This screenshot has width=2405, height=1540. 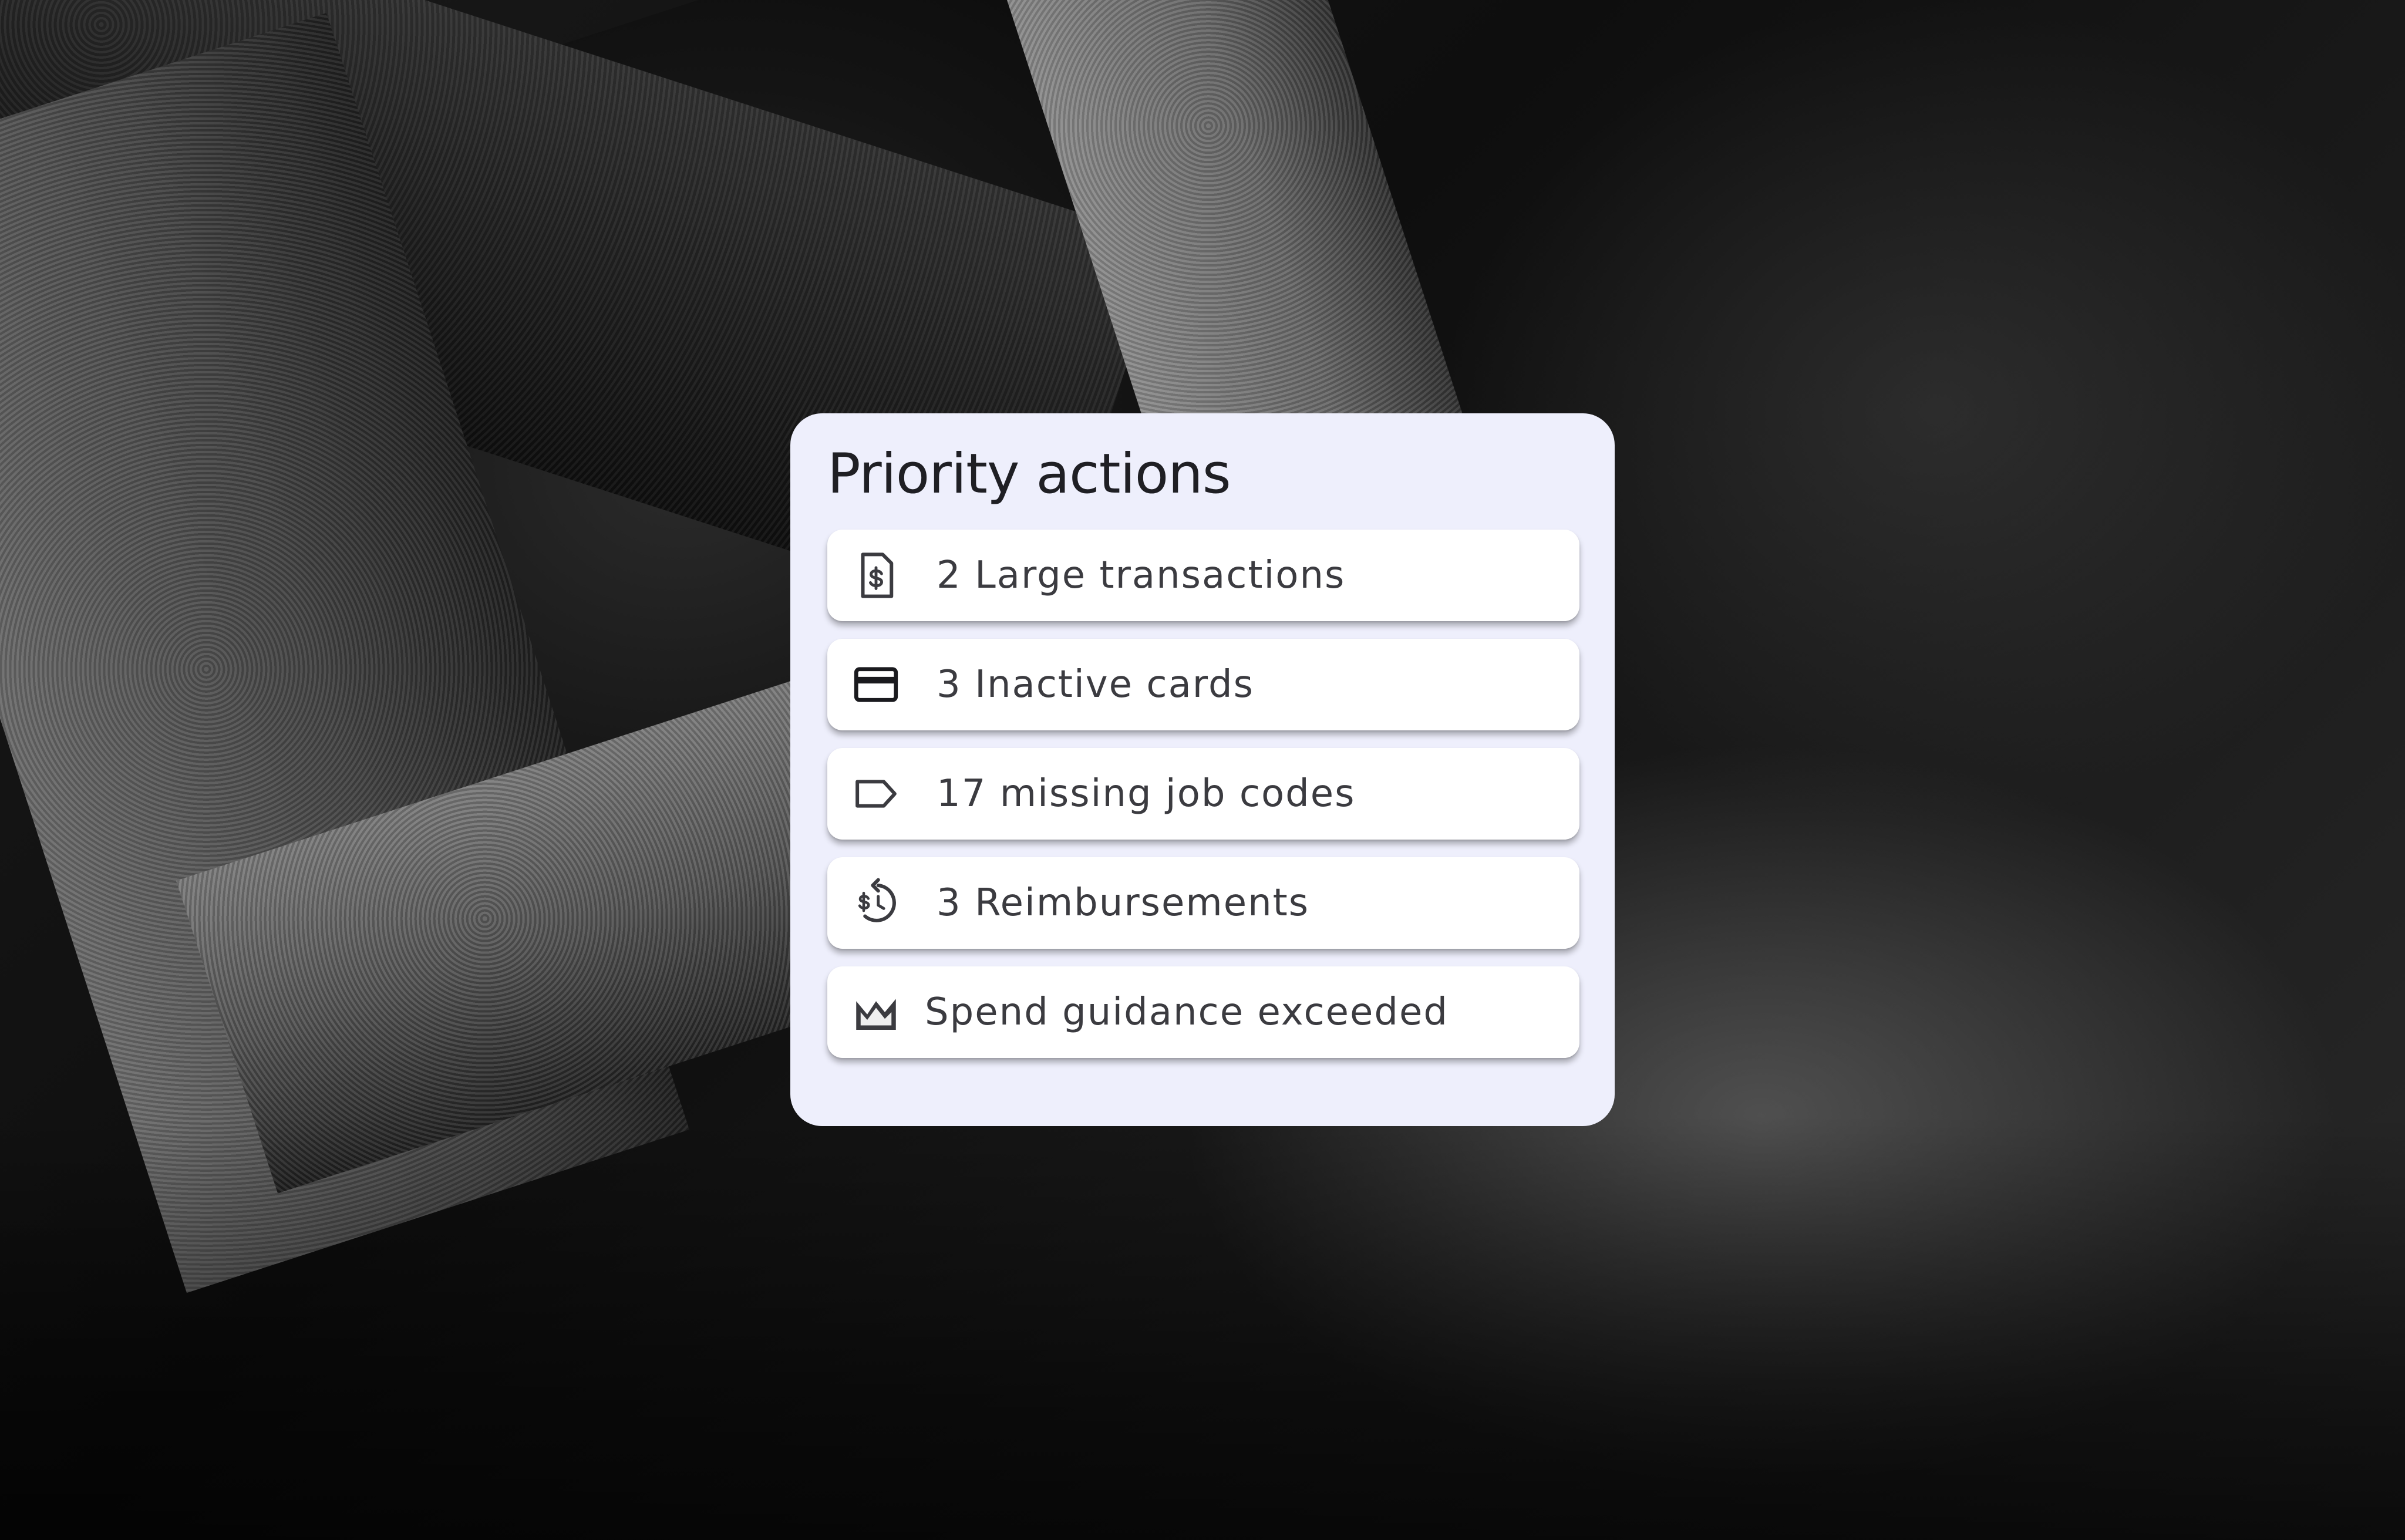 What do you see at coordinates (876, 576) in the screenshot?
I see `invoice-dollar-icon` at bounding box center [876, 576].